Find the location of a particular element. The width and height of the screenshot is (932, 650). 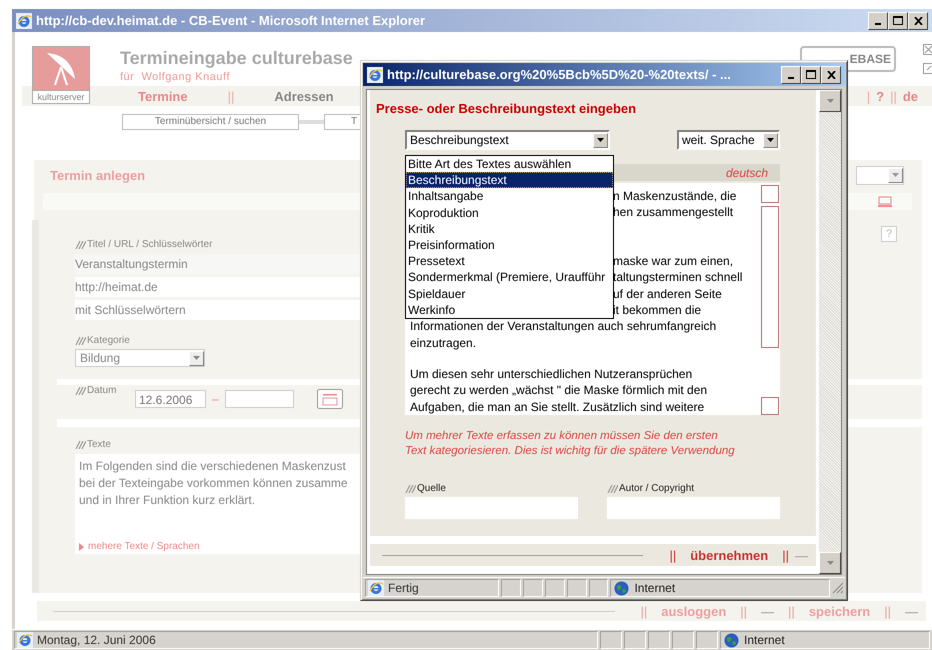

user-subtitle: für Wolfgang Knauff is located at coordinates (175, 77).